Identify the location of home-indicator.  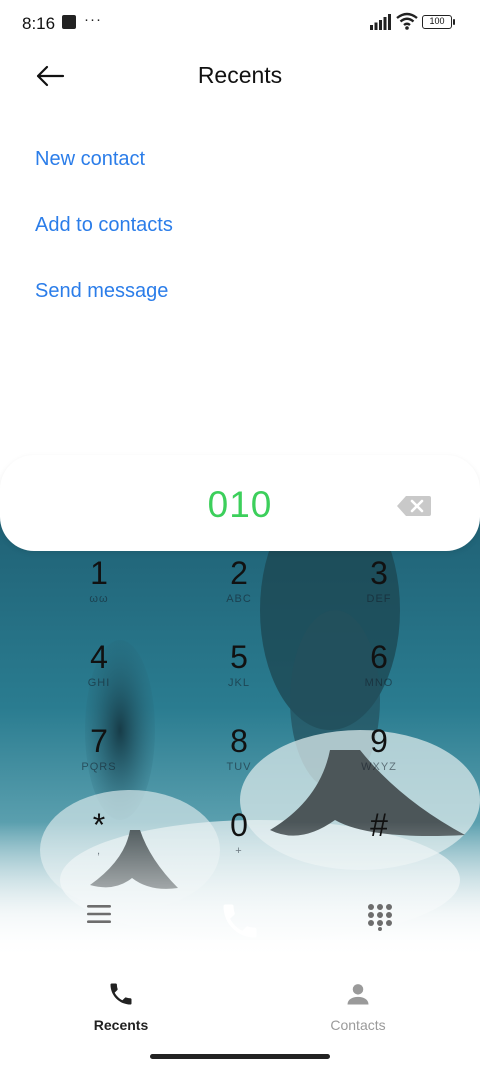
(240, 1056).